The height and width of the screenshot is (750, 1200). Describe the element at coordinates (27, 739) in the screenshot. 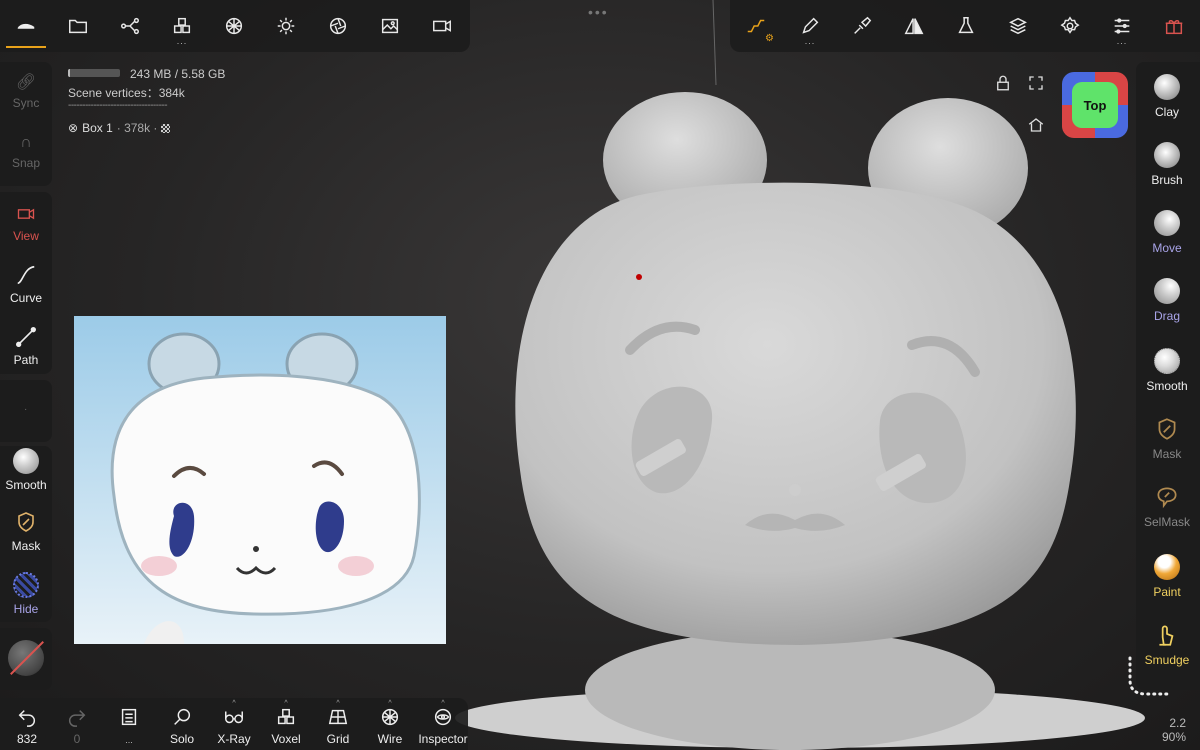

I see `undo-count: 832` at that location.